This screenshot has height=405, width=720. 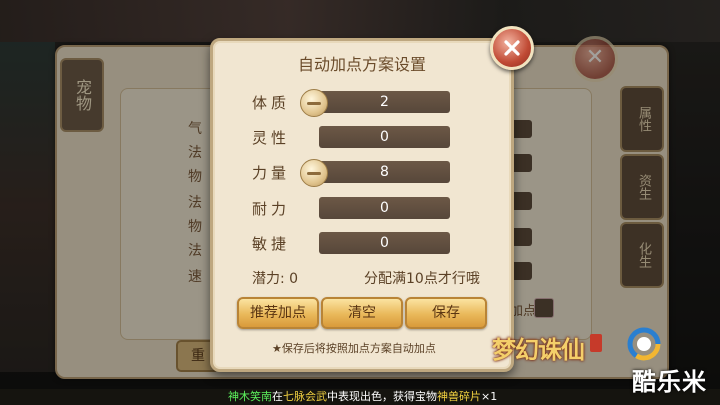 What do you see at coordinates (384, 102) in the screenshot?
I see `attr-value-constitution: 2` at bounding box center [384, 102].